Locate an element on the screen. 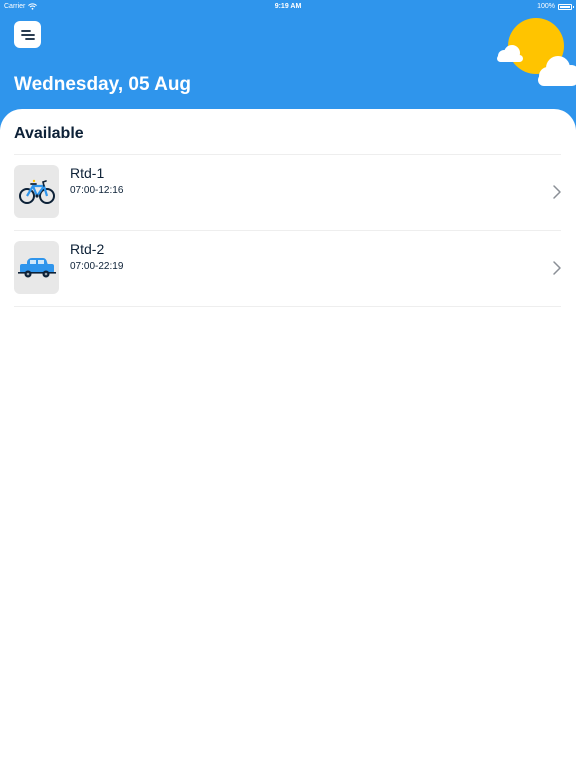 The width and height of the screenshot is (576, 768). item-name: Rtd-2 is located at coordinates (87, 249).